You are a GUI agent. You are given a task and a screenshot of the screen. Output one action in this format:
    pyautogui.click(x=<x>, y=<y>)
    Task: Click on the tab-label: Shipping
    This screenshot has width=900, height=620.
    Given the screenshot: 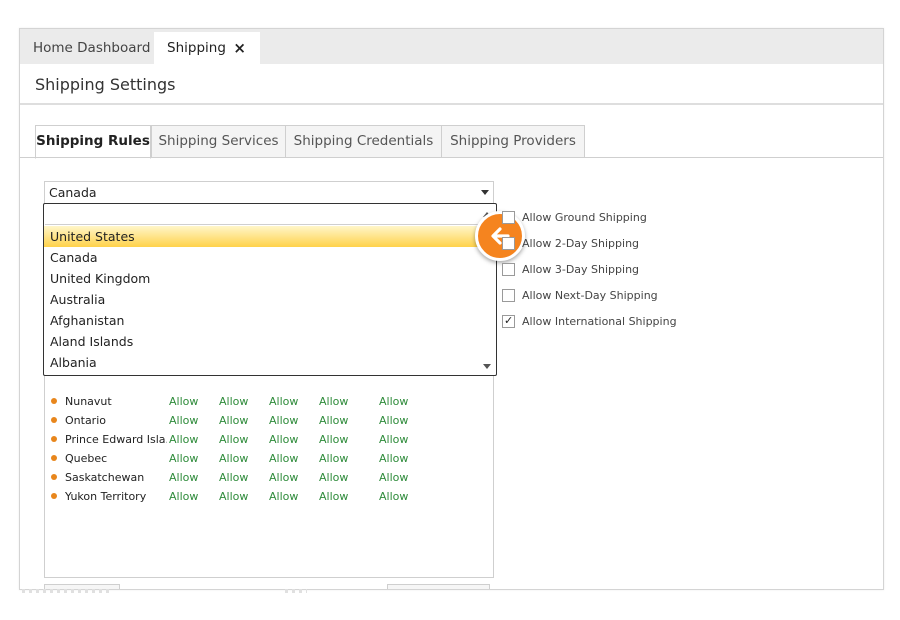 What is the action you would take?
    pyautogui.click(x=196, y=48)
    